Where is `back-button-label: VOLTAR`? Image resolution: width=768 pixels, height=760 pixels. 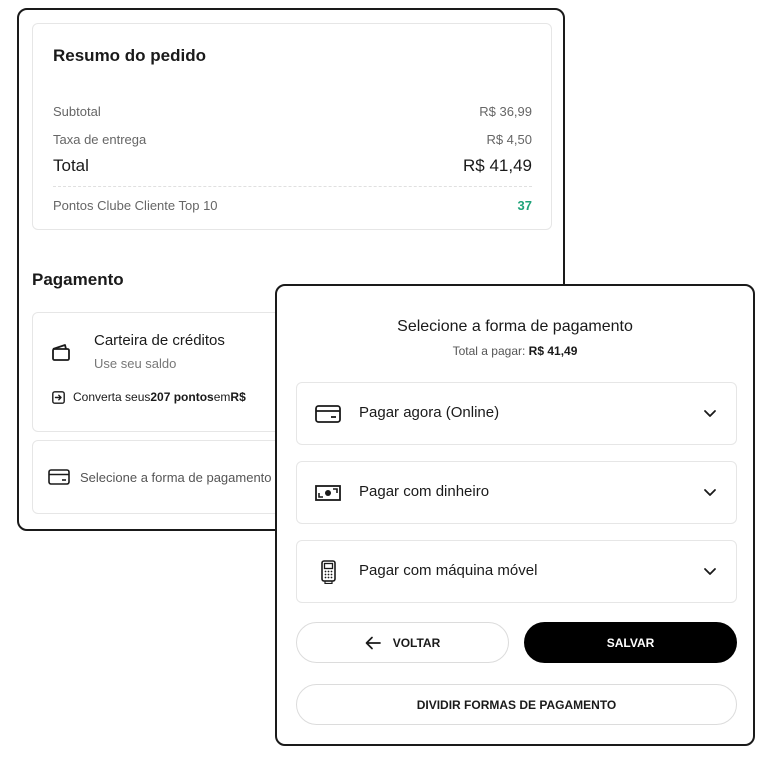
back-button-label: VOLTAR is located at coordinates (416, 642).